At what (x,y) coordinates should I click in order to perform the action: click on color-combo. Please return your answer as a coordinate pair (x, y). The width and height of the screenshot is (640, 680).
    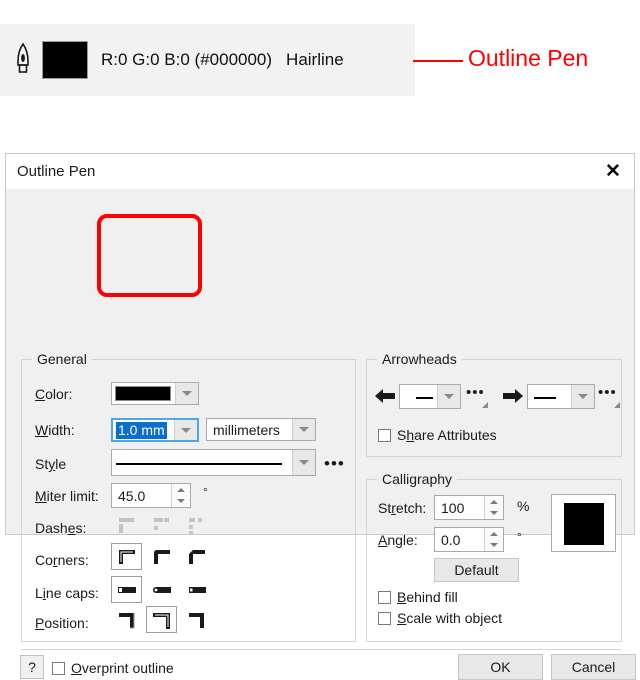
    Looking at the image, I should click on (155, 393).